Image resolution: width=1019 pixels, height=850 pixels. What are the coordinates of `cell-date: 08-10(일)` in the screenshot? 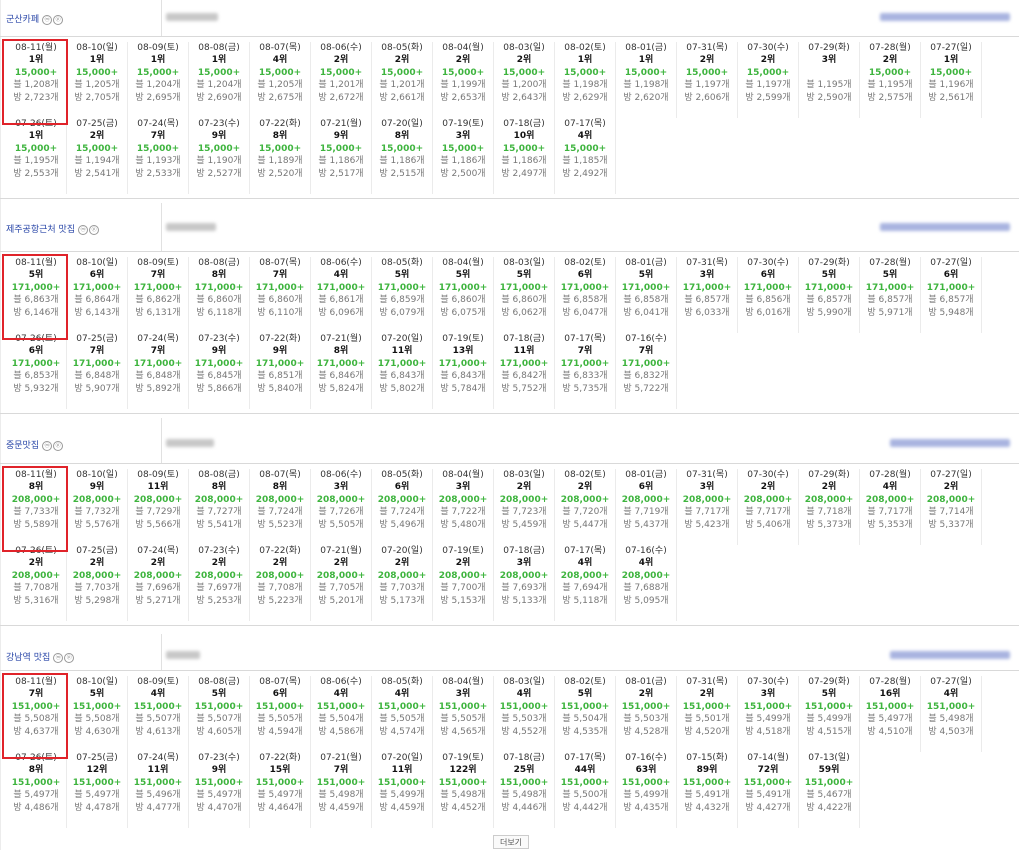 It's located at (97, 475).